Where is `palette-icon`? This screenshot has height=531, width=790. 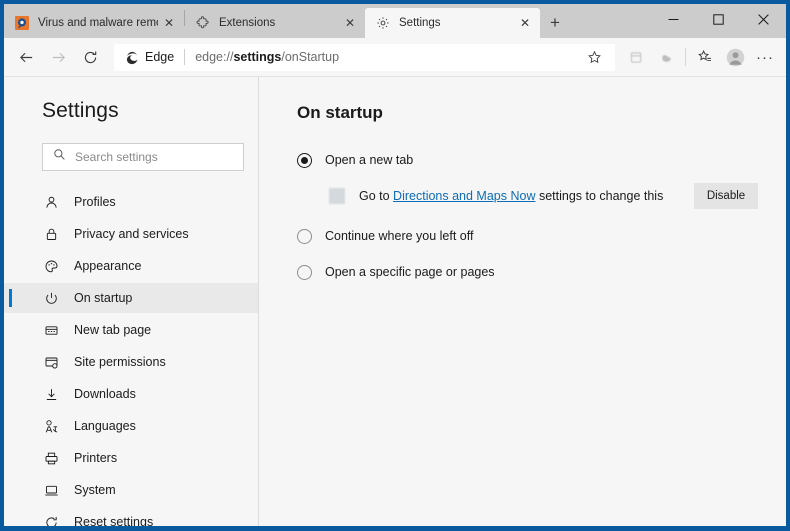 palette-icon is located at coordinates (51, 266).